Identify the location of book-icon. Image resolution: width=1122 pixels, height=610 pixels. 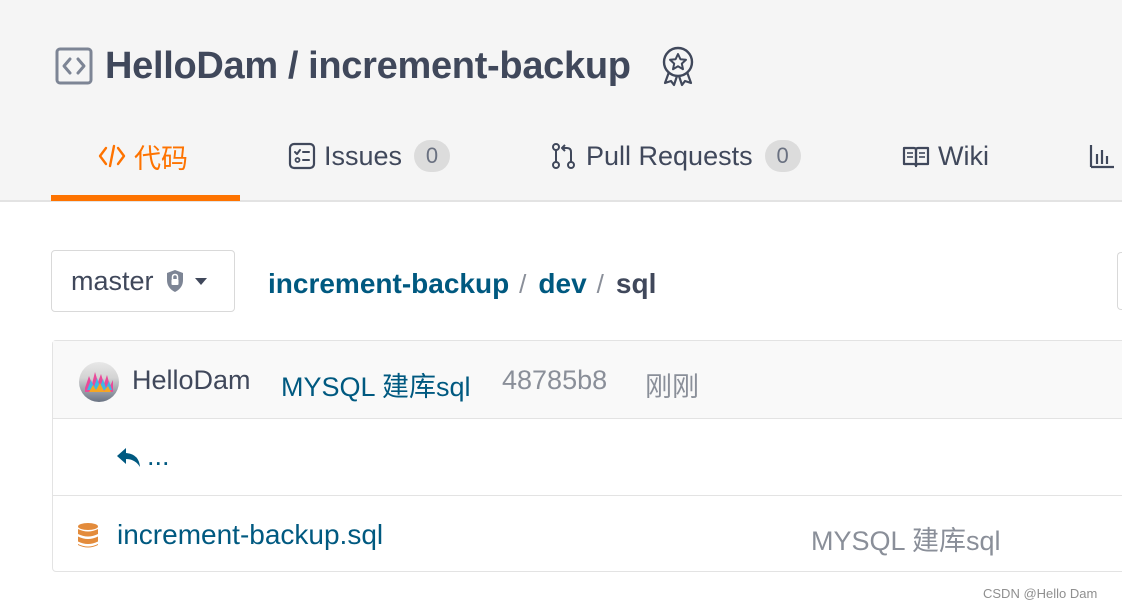
(916, 157).